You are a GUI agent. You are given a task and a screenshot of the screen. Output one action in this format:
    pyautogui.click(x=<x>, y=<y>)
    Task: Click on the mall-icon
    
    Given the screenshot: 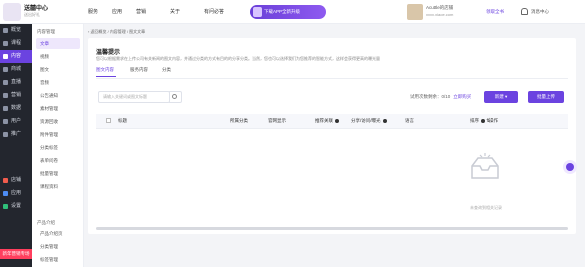 What is the action you would take?
    pyautogui.click(x=5, y=69)
    